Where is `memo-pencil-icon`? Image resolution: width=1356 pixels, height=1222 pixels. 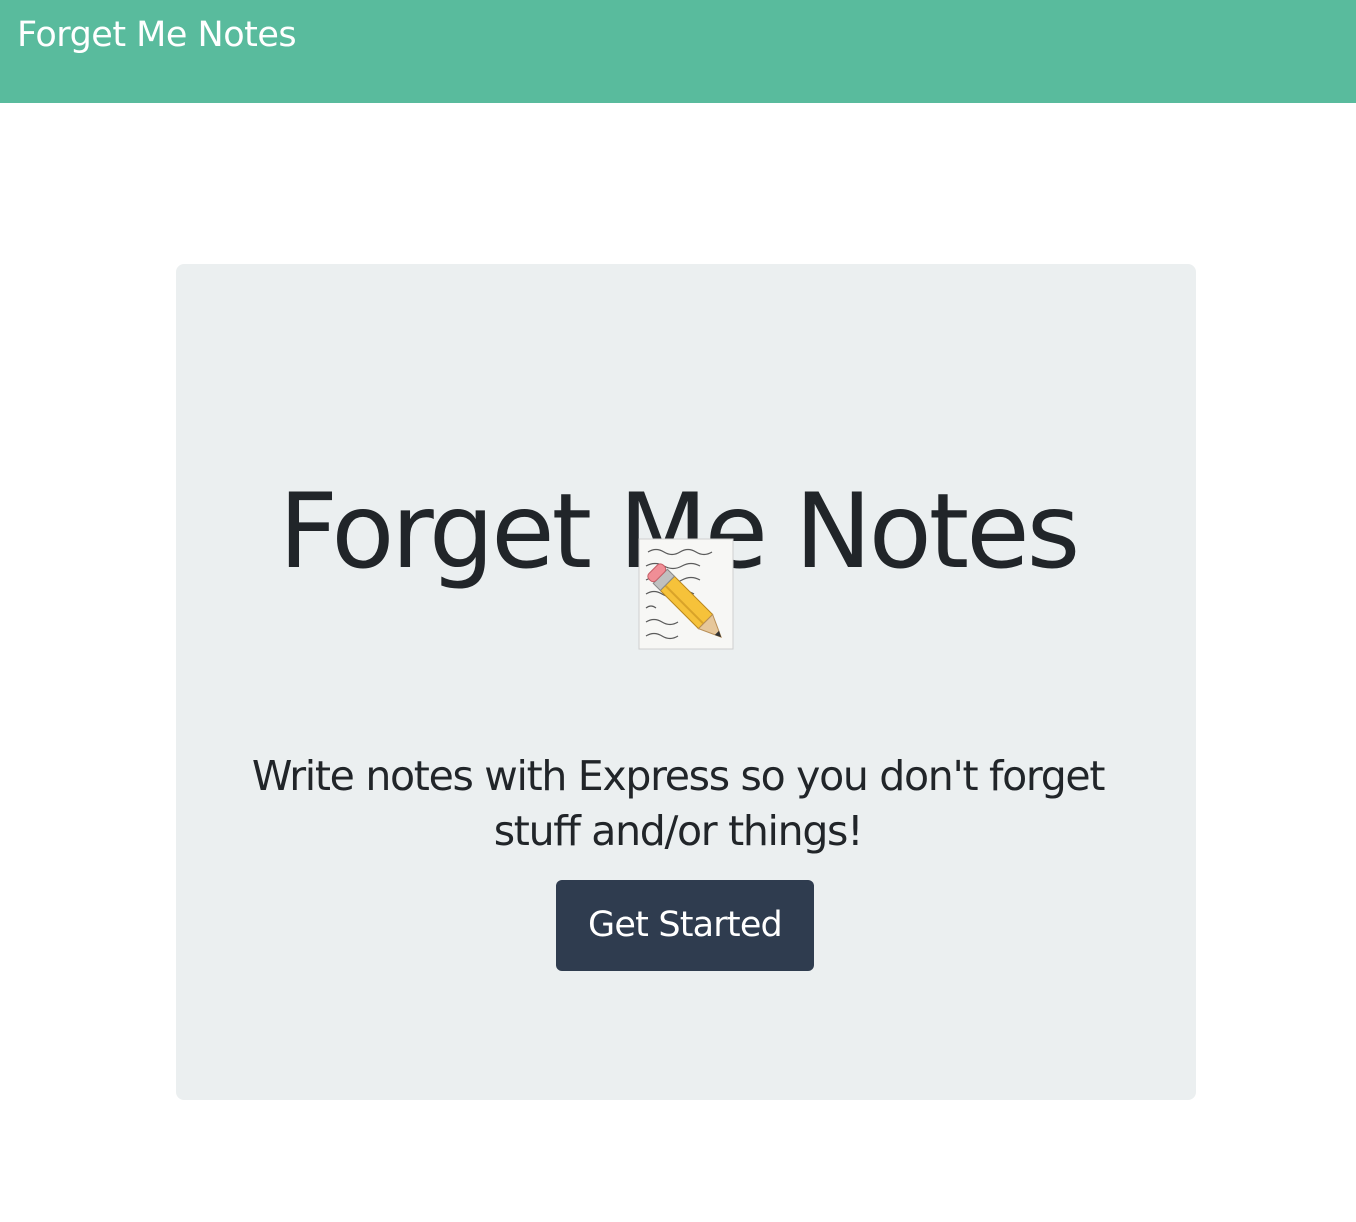
memo-pencil-icon is located at coordinates (686, 594).